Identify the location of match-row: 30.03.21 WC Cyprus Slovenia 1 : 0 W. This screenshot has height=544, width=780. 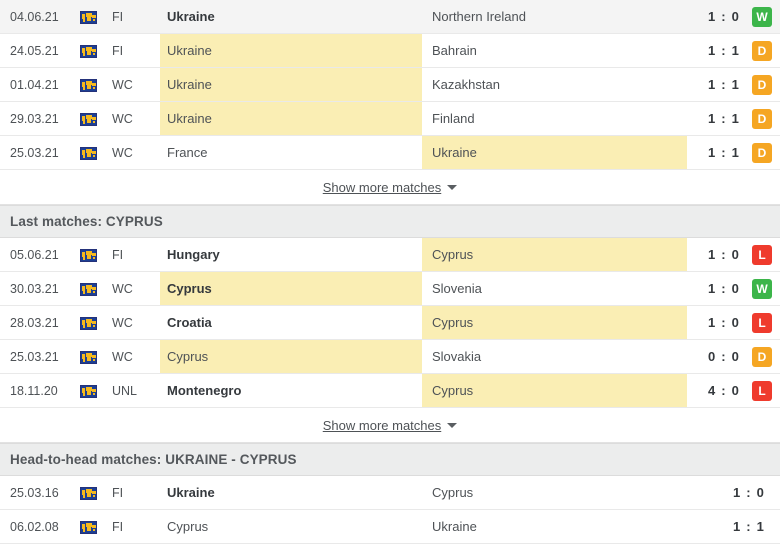
(390, 289).